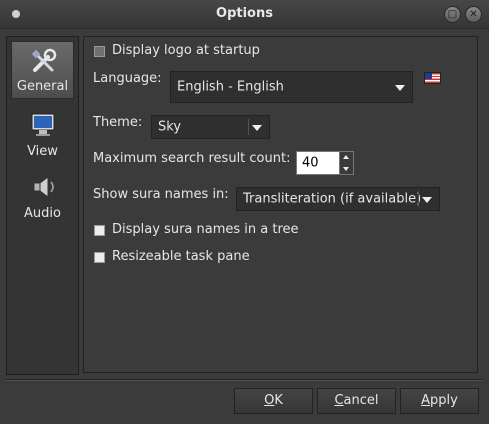 The width and height of the screenshot is (489, 424). I want to click on sidebar-item-label: General, so click(42, 86).